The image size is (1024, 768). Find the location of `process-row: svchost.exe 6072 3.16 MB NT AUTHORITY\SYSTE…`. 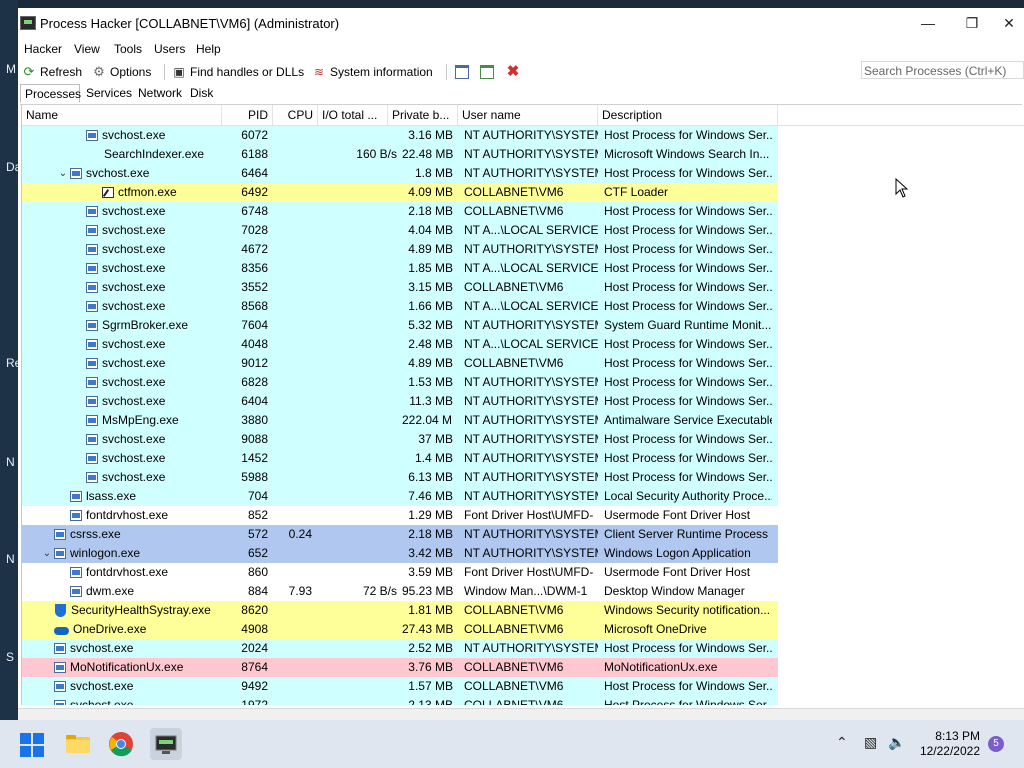

process-row: svchost.exe 6072 3.16 MB NT AUTHORITY\SYSTE… is located at coordinates (400, 135).